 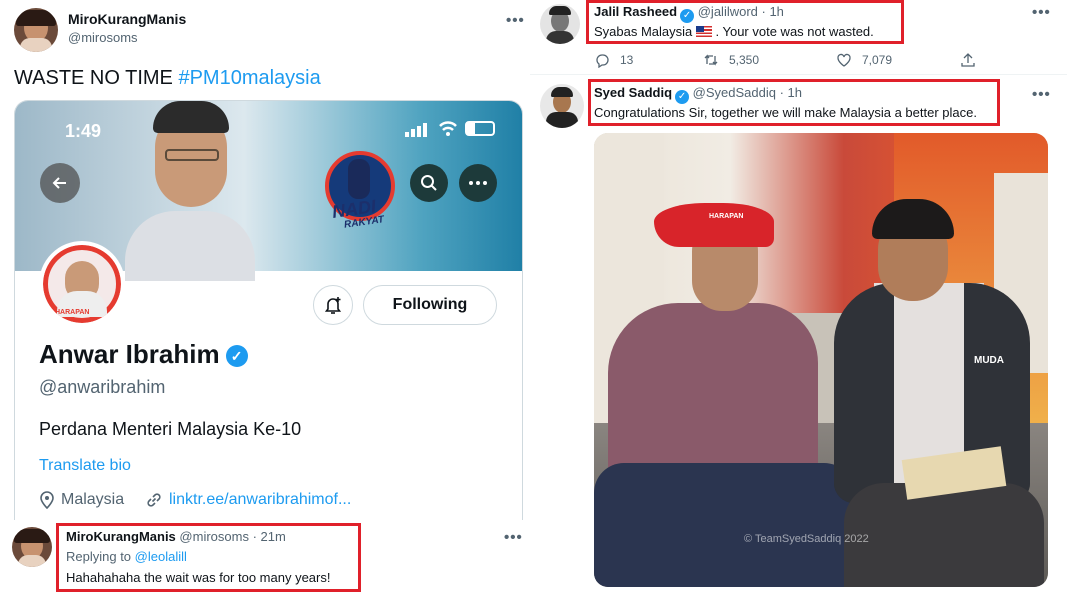 I want to click on profile-handle: @anwaribrahim, so click(x=102, y=387).